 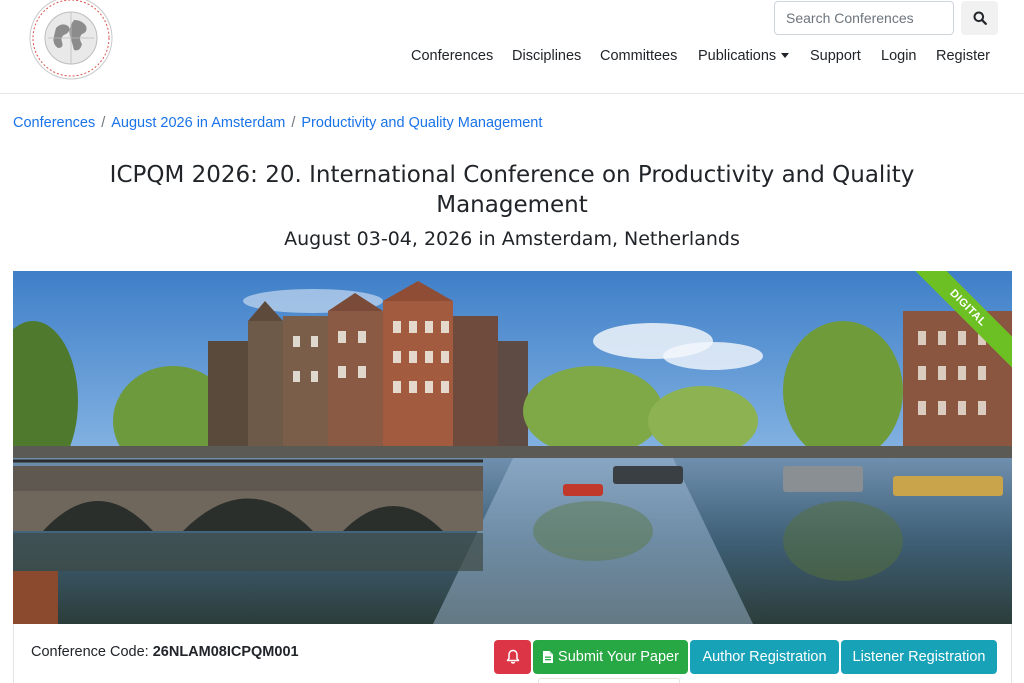 What do you see at coordinates (421, 123) in the screenshot?
I see `breadcrumb-topic: Productivity and Quality Management` at bounding box center [421, 123].